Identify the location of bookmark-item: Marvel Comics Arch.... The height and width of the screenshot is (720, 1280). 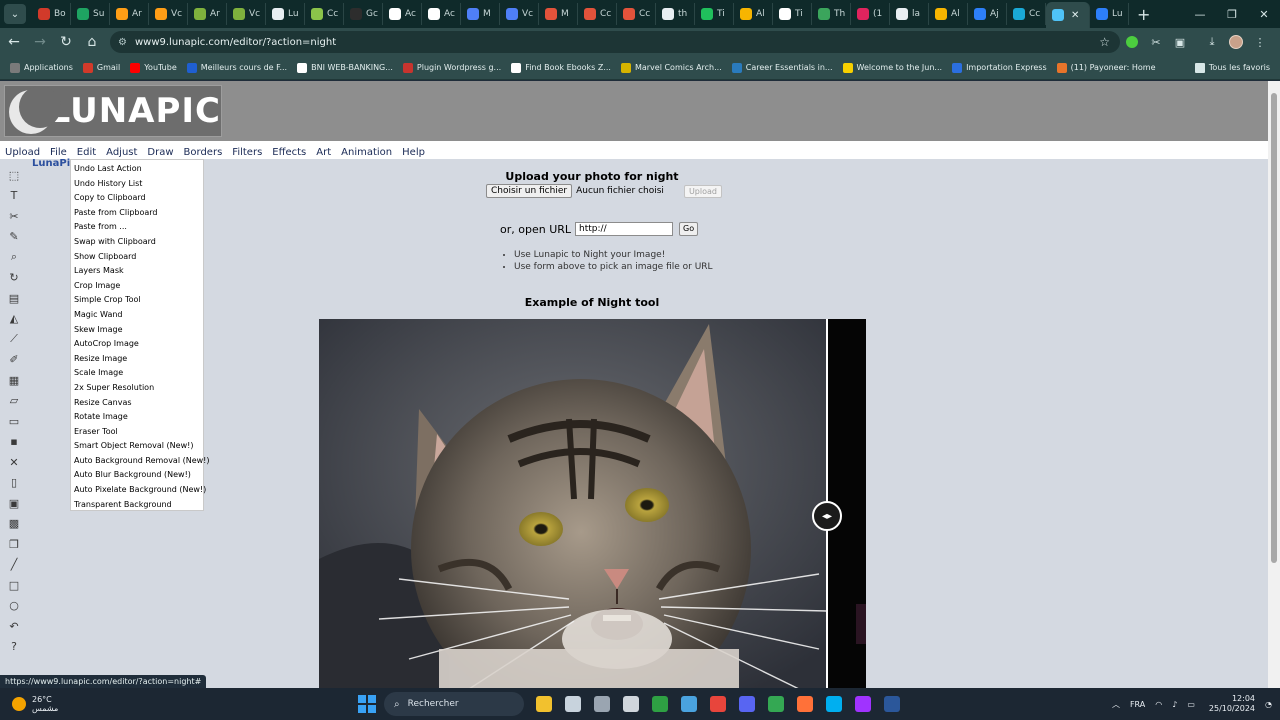
(671, 67).